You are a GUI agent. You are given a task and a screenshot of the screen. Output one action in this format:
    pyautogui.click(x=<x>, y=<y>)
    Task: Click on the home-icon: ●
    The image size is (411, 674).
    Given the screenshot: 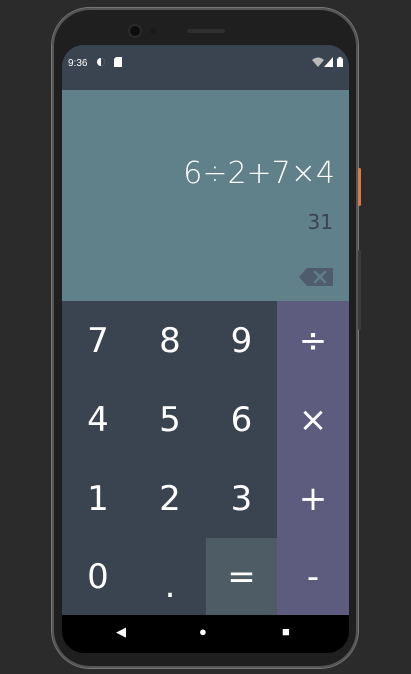 What is the action you would take?
    pyautogui.click(x=203, y=631)
    